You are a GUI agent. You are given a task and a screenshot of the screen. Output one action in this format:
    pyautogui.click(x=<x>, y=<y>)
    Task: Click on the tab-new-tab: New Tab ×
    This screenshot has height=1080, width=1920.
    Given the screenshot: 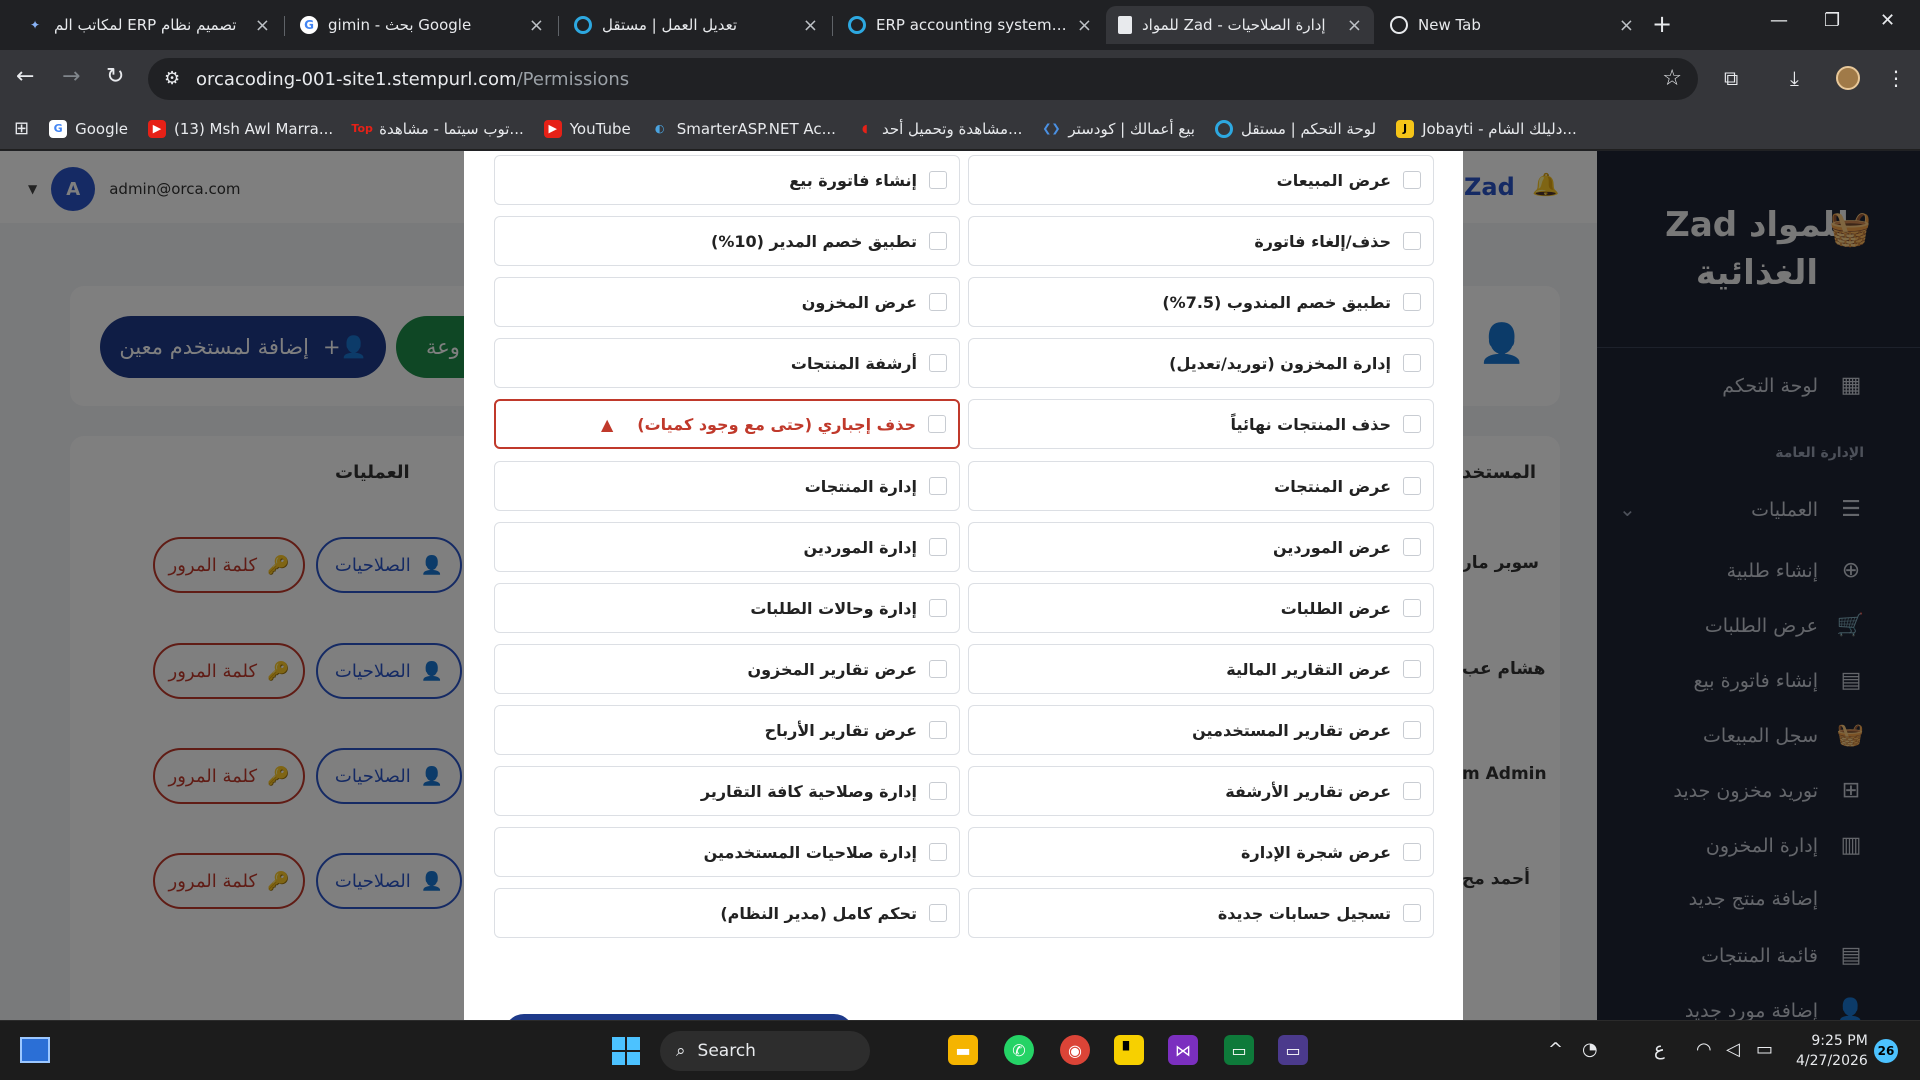 What is the action you would take?
    pyautogui.click(x=1512, y=25)
    